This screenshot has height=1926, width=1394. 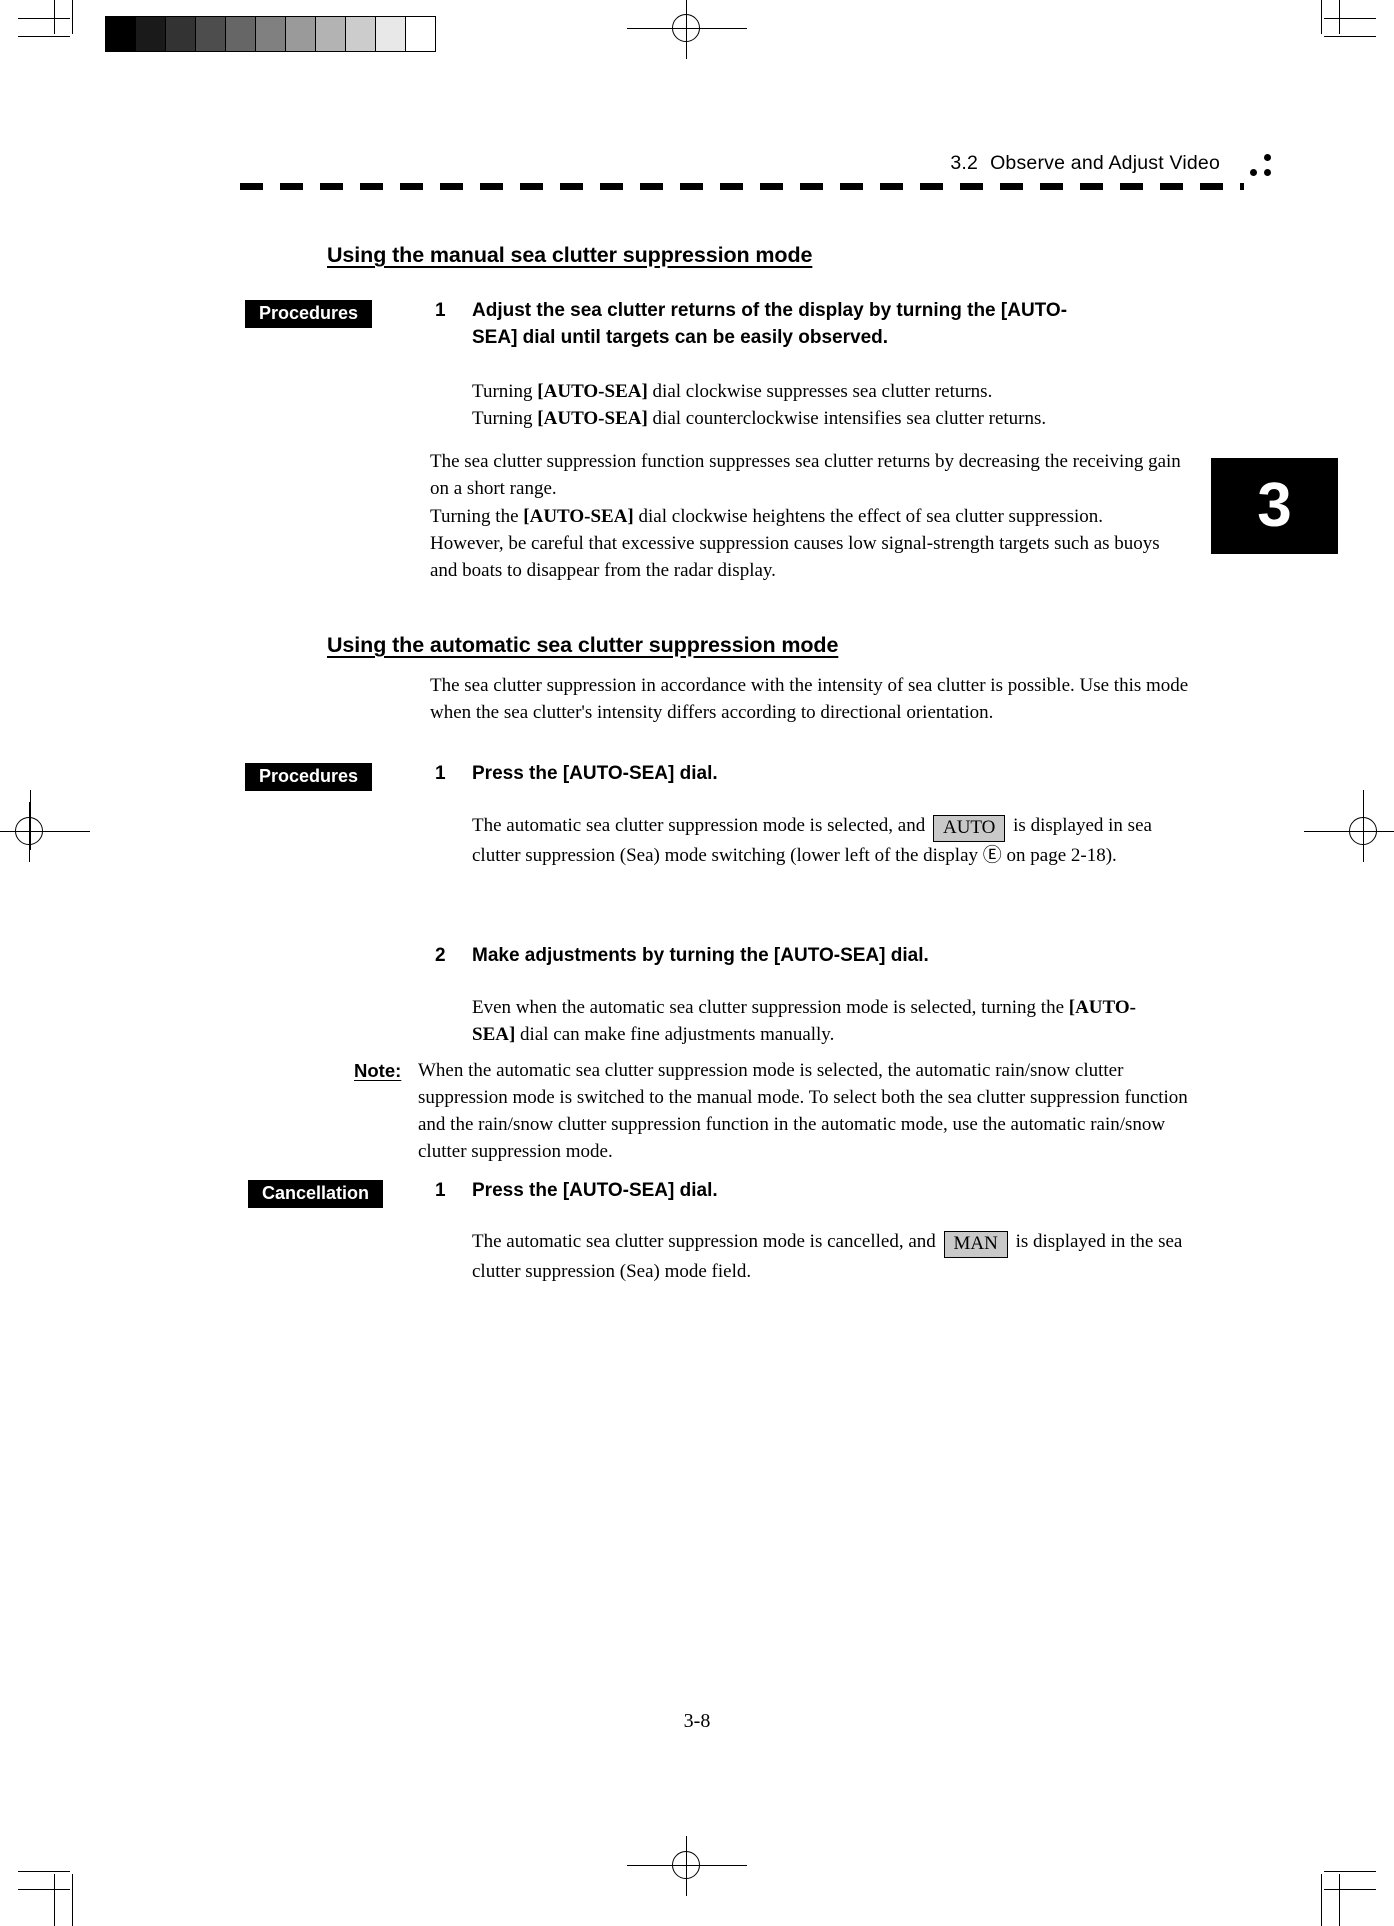 I want to click on header-section-number: 3.2, so click(x=964, y=163).